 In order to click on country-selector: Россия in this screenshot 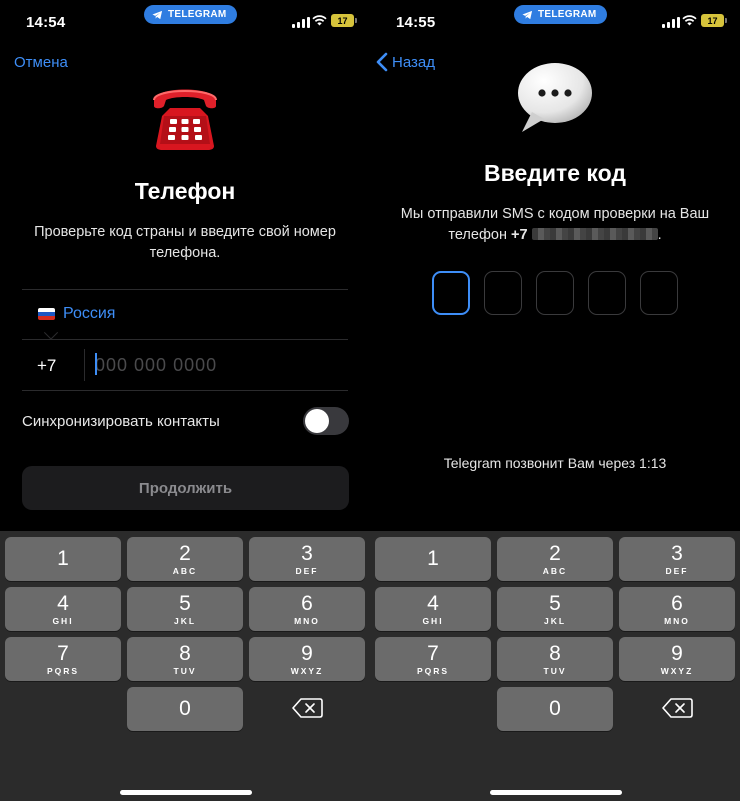, I will do `click(76, 314)`.